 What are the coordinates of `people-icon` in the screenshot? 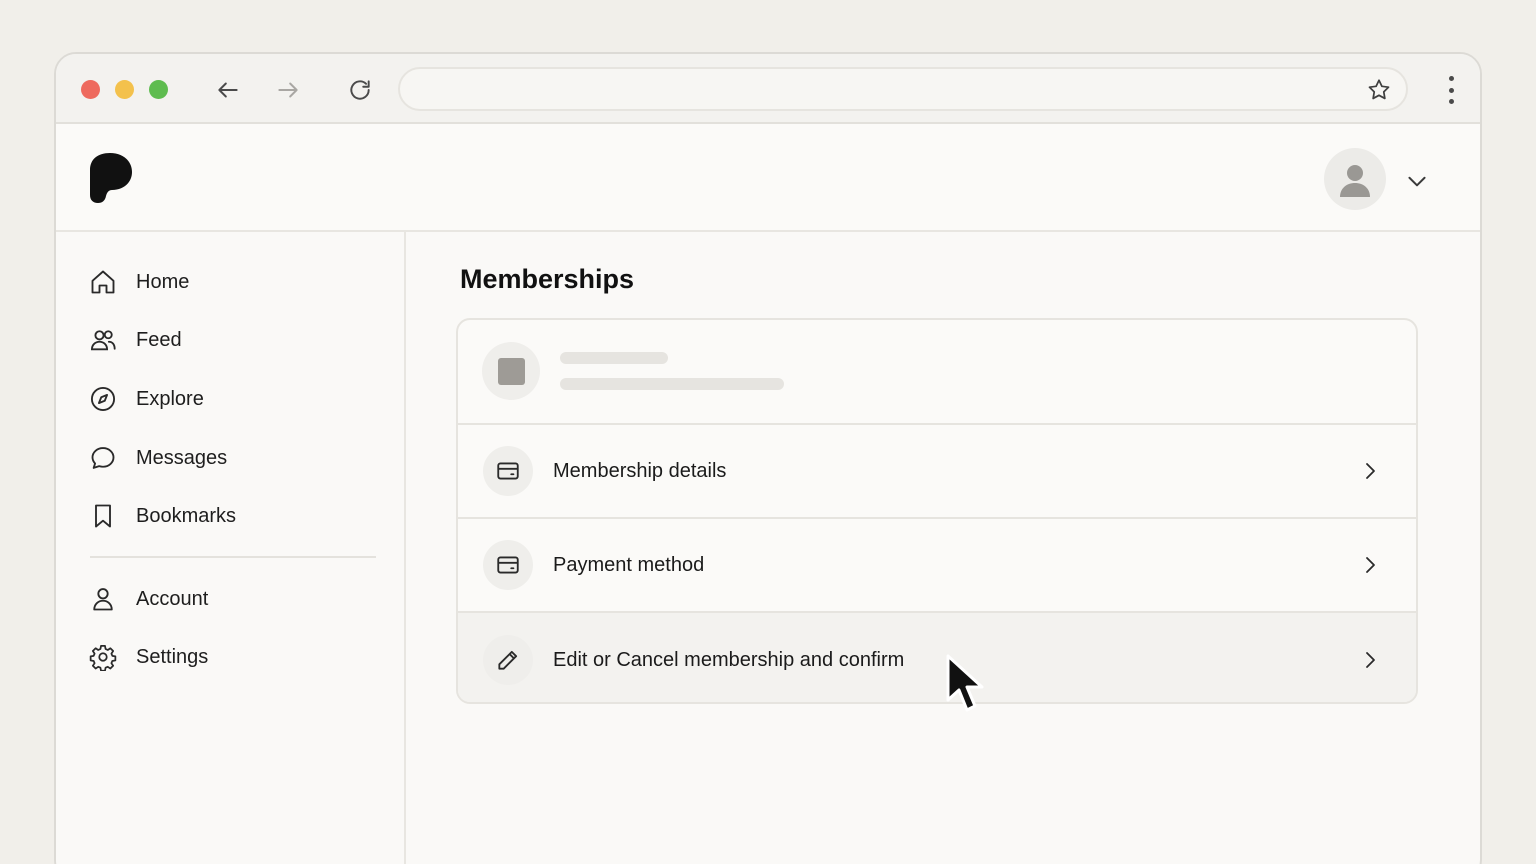 It's located at (103, 340).